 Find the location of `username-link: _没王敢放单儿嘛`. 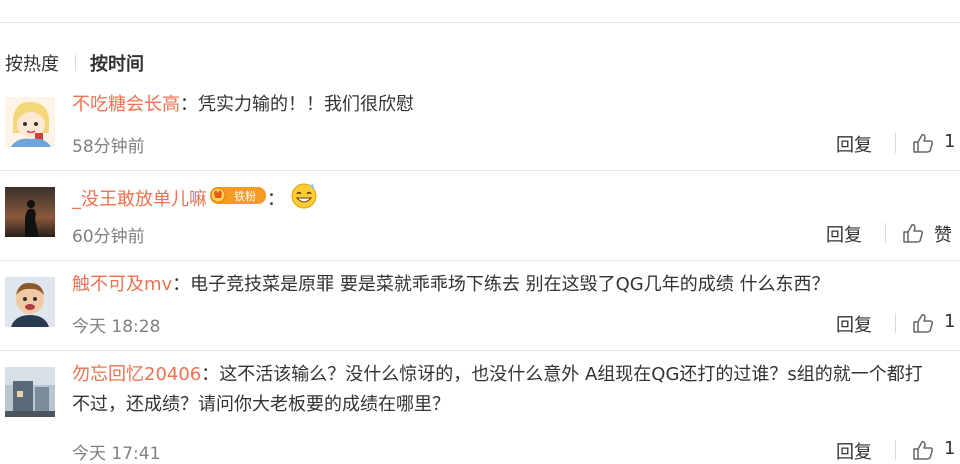

username-link: _没王敢放单儿嘛 is located at coordinates (139, 199).